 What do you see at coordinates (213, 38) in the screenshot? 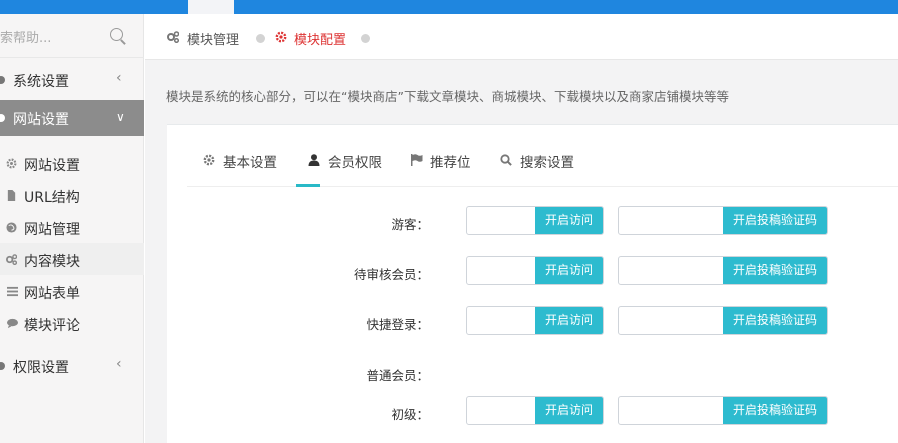
I see `breadcrumb-item-module-management: 模块管理` at bounding box center [213, 38].